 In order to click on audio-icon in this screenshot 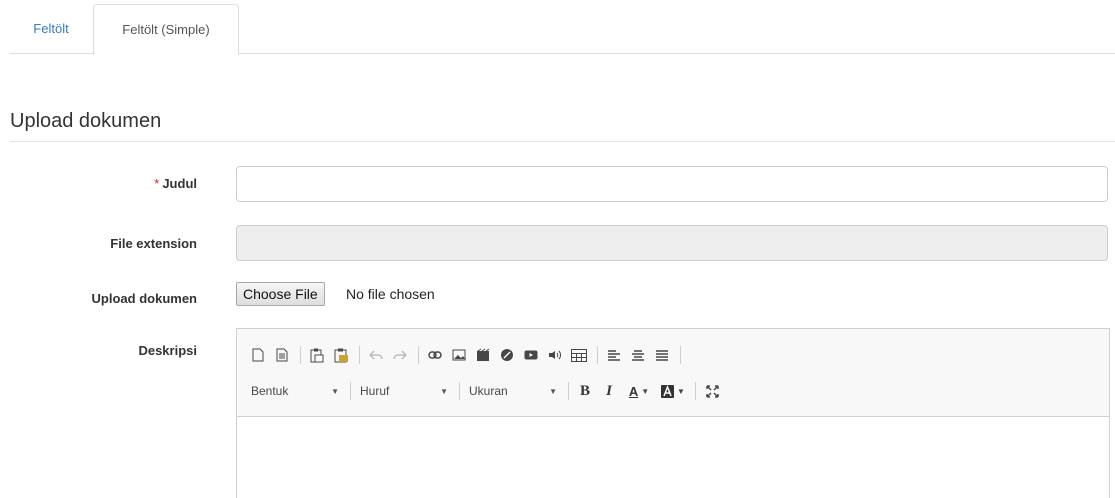, I will do `click(555, 355)`.